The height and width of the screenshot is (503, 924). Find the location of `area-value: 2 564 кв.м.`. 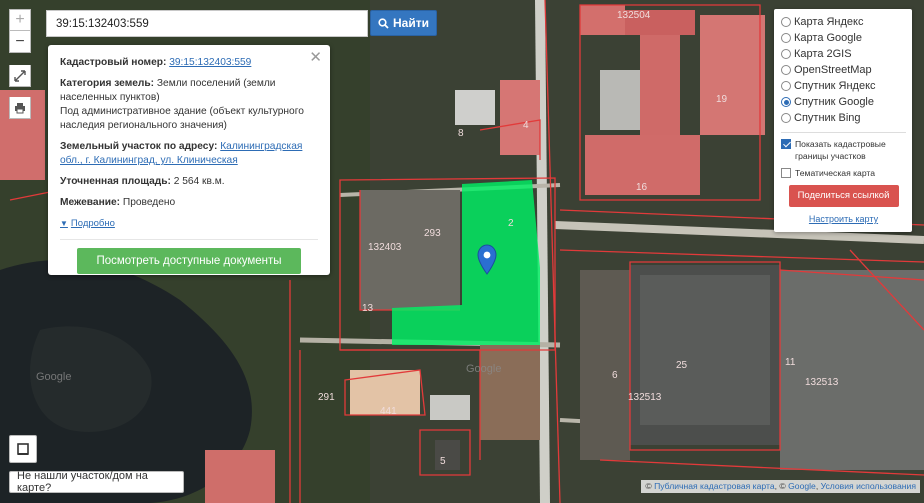

area-value: 2 564 кв.м. is located at coordinates (199, 181).